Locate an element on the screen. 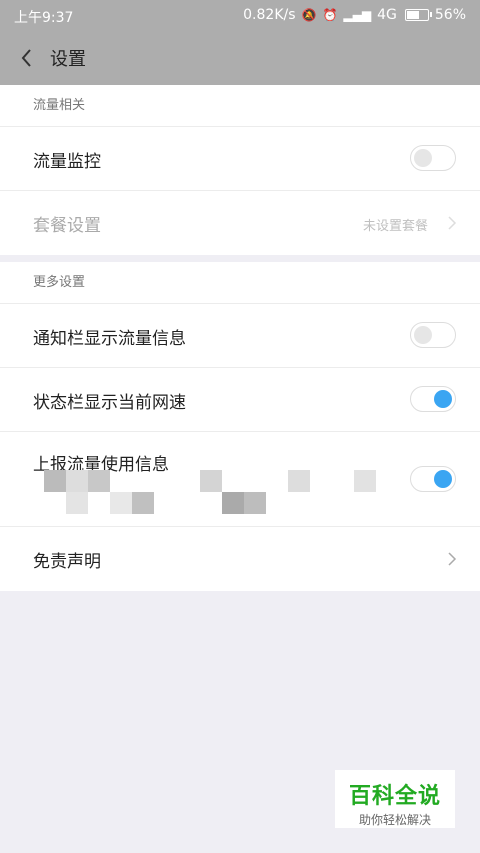  network-type: 4G is located at coordinates (387, 15).